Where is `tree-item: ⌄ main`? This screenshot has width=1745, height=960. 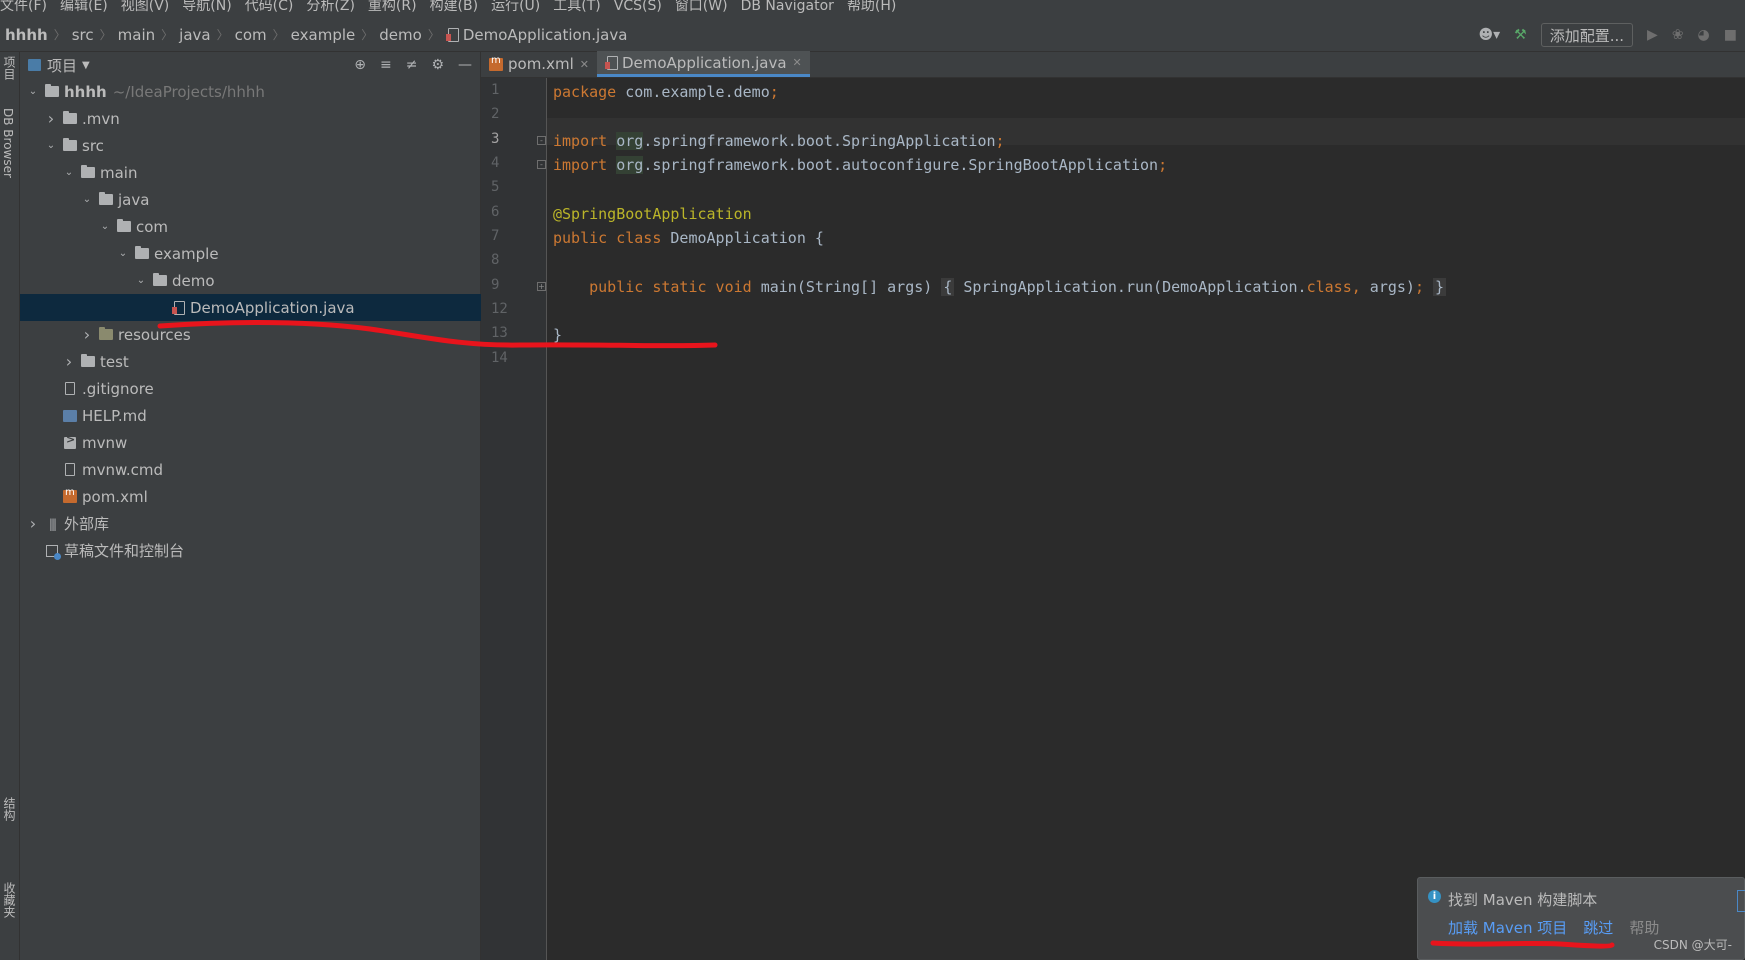 tree-item: ⌄ main is located at coordinates (250, 172).